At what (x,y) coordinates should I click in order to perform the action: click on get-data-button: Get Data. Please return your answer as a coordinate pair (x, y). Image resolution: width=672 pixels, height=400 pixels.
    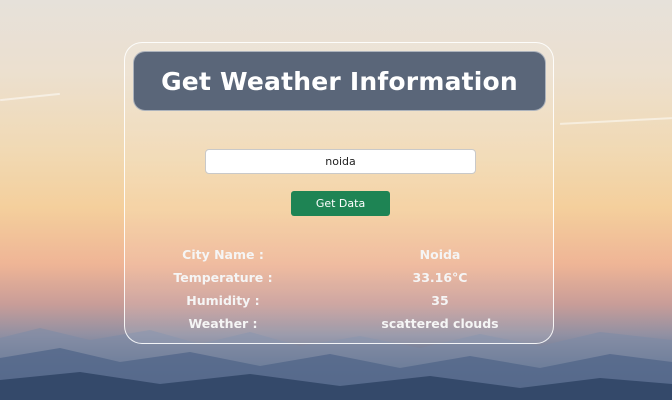
    Looking at the image, I should click on (340, 203).